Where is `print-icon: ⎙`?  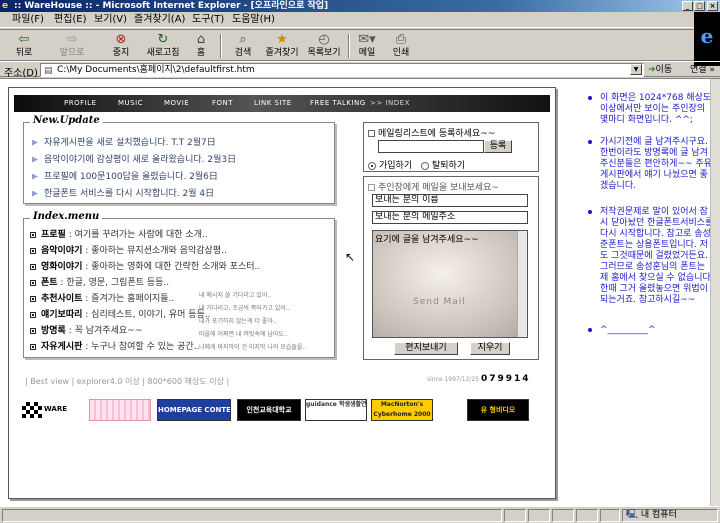
print-icon: ⎙ is located at coordinates (401, 39).